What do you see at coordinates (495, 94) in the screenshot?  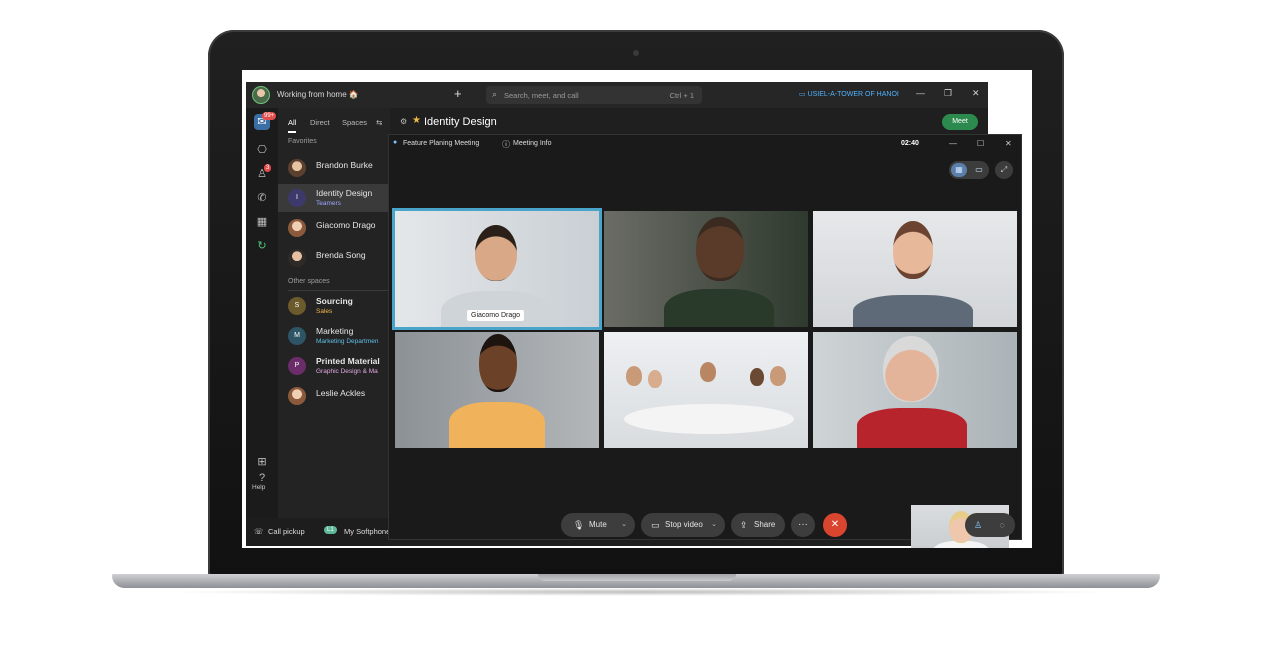 I see `search-icon: ⌕` at bounding box center [495, 94].